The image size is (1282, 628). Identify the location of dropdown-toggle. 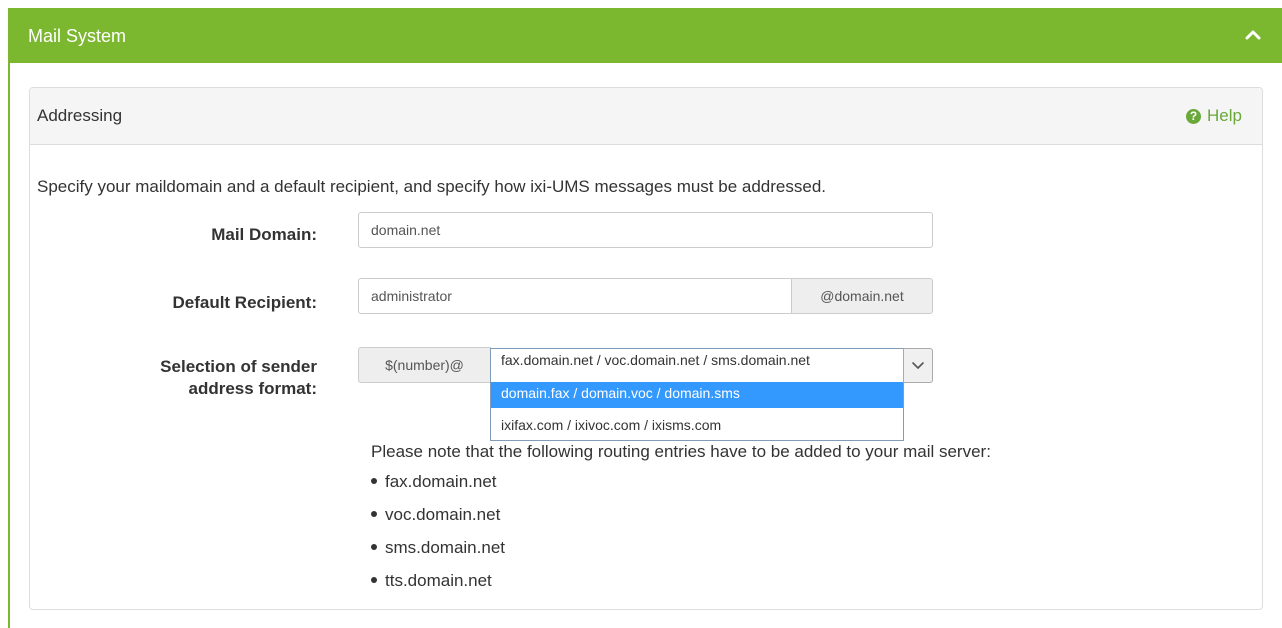
(918, 365).